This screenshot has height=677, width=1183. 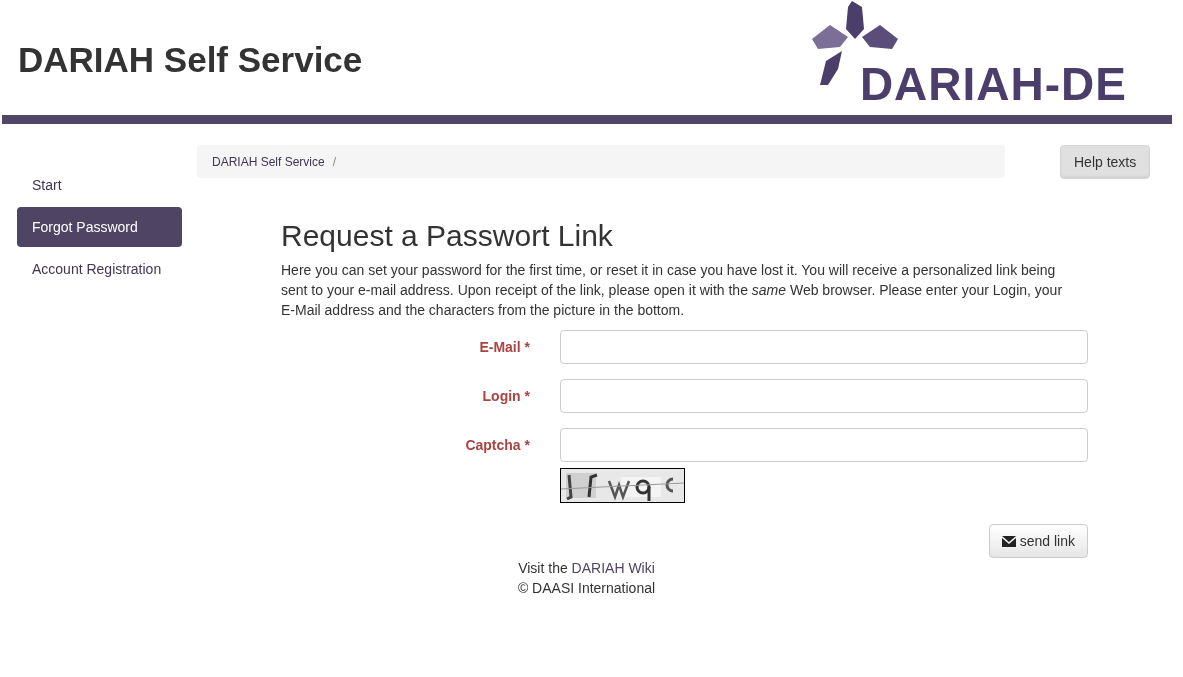 I want to click on field-label: Captcha *, so click(x=497, y=445).